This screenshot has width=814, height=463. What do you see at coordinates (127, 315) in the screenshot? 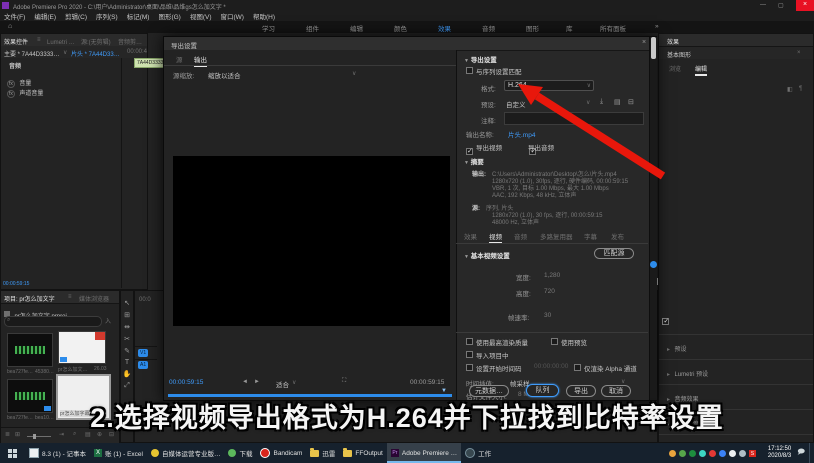
I see `track-select-tool-icon: ⊞` at bounding box center [127, 315].